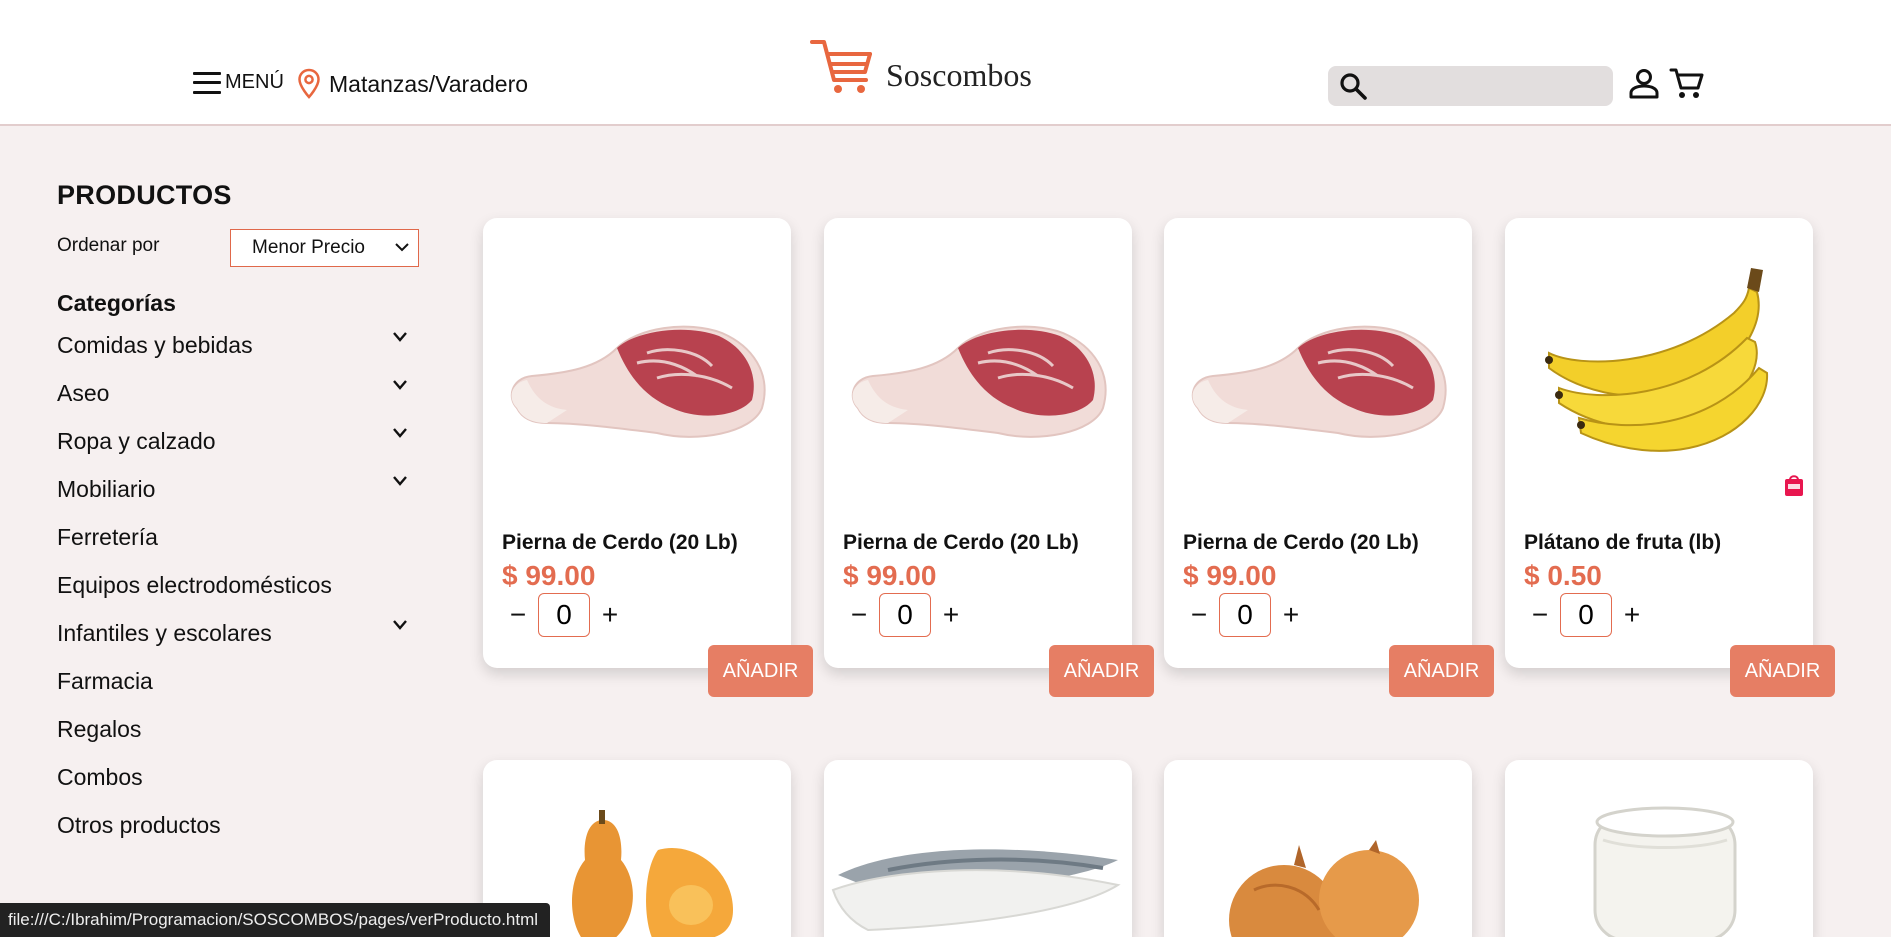  I want to click on category-label: Comidas y bebidas, so click(155, 344).